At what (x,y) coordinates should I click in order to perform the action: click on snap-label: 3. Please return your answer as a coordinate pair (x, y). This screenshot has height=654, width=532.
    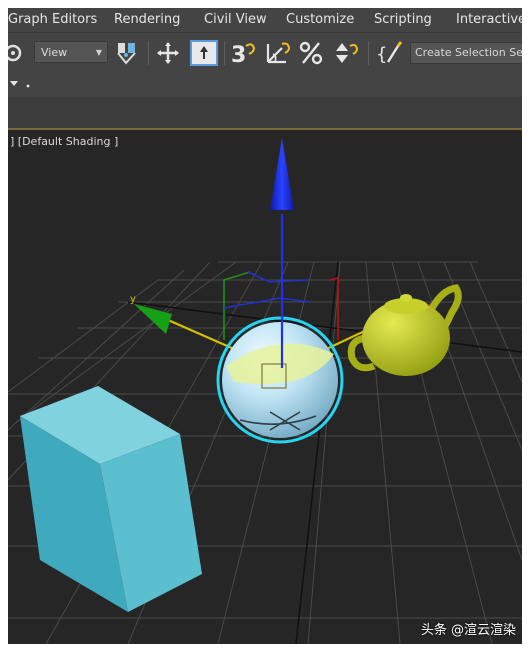
    Looking at the image, I should click on (238, 54).